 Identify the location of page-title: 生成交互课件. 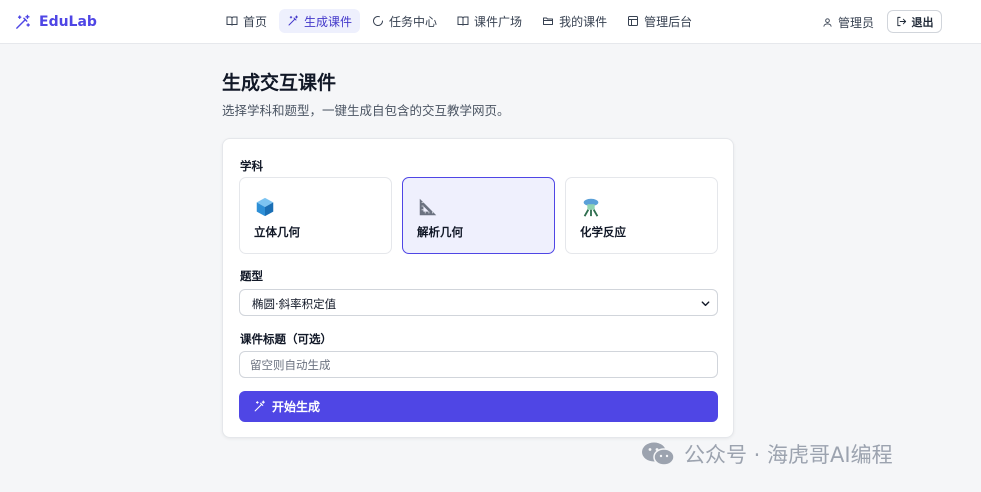
(279, 83).